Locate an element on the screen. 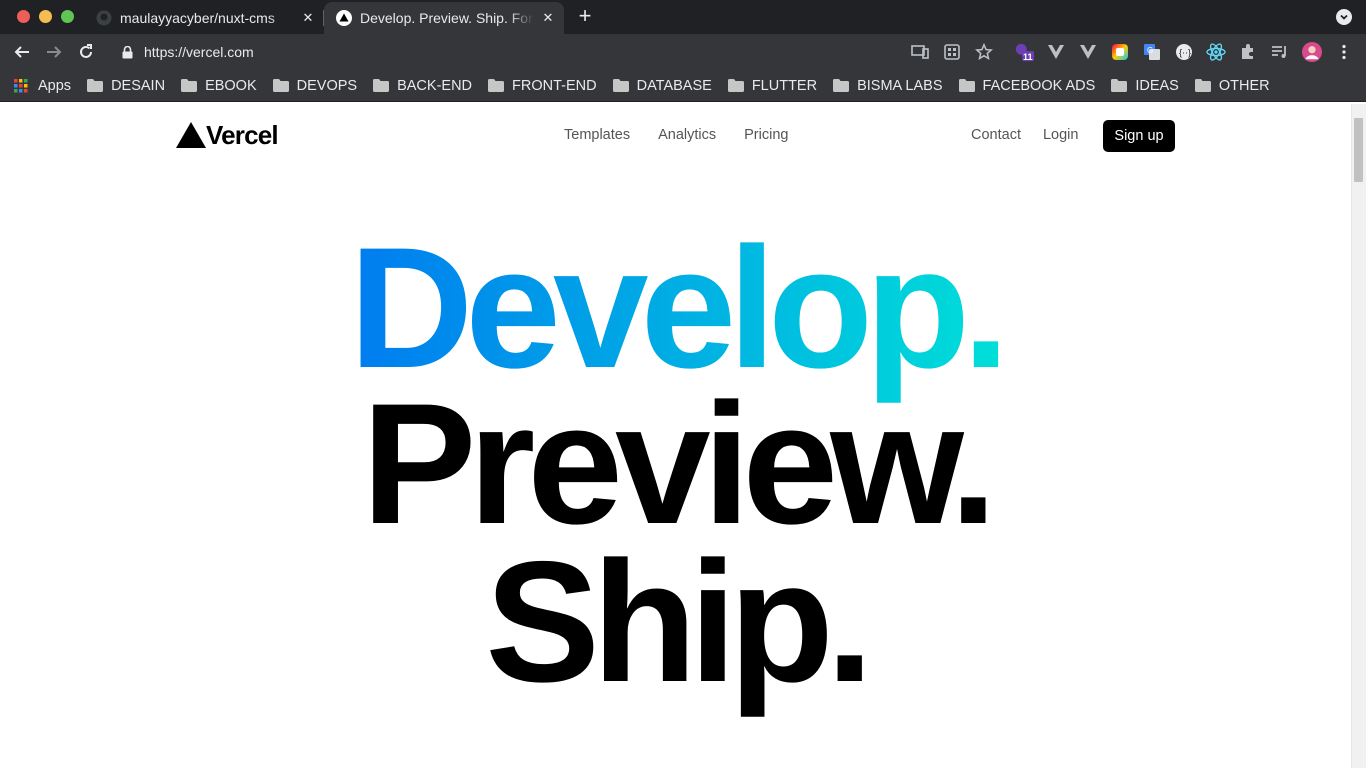  browser-tab-vercel: Develop. Preview. Ship. For ✕ is located at coordinates (444, 18).